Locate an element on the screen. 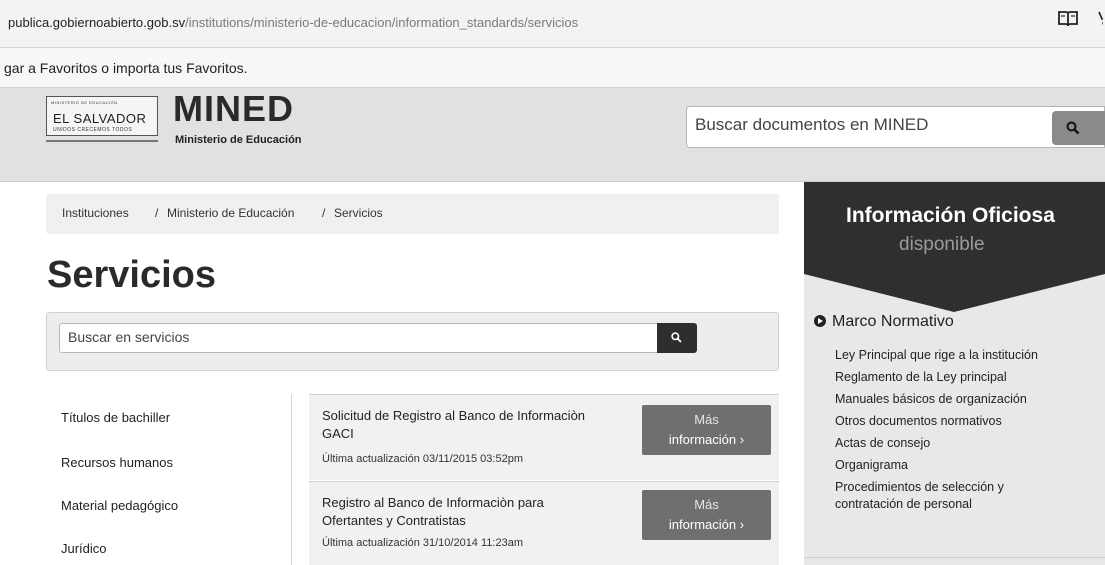 This screenshot has width=1105, height=565. brand-title: MINED is located at coordinates (233, 109).